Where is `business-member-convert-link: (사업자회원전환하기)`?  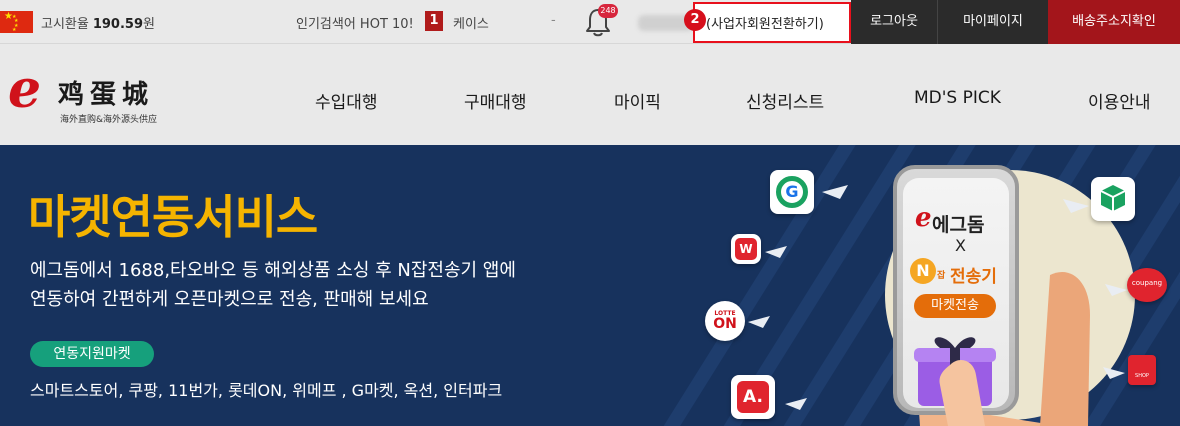 business-member-convert-link: (사업자회원전환하기) is located at coordinates (765, 22).